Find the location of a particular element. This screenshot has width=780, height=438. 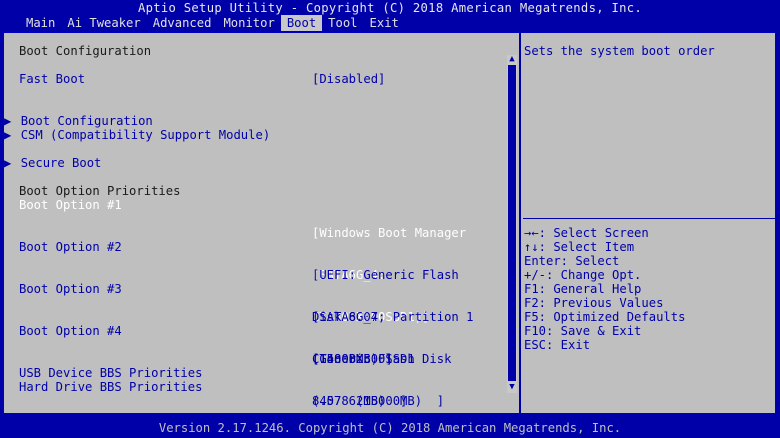

submenu-csm-label: CSM (Compatibility Support Module) is located at coordinates (145, 135).